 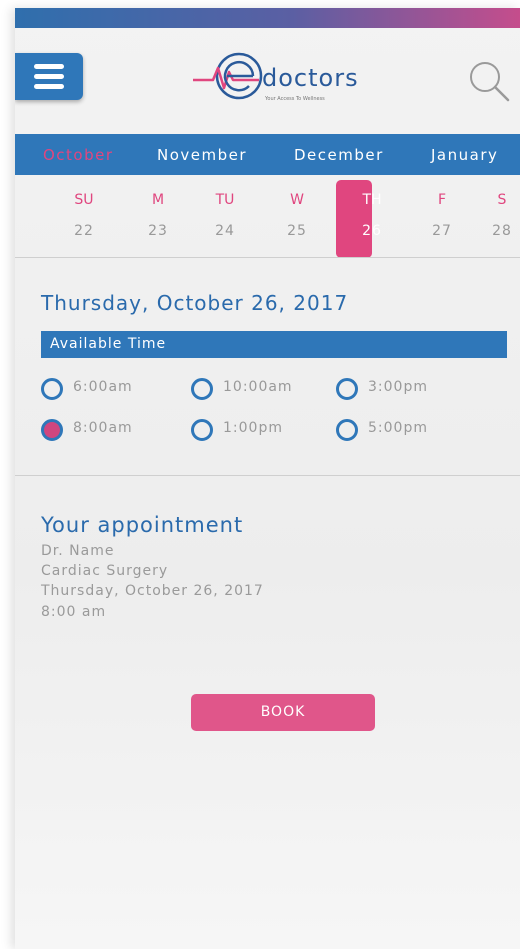 I want to click on month-tab-january: January, so click(x=464, y=155).